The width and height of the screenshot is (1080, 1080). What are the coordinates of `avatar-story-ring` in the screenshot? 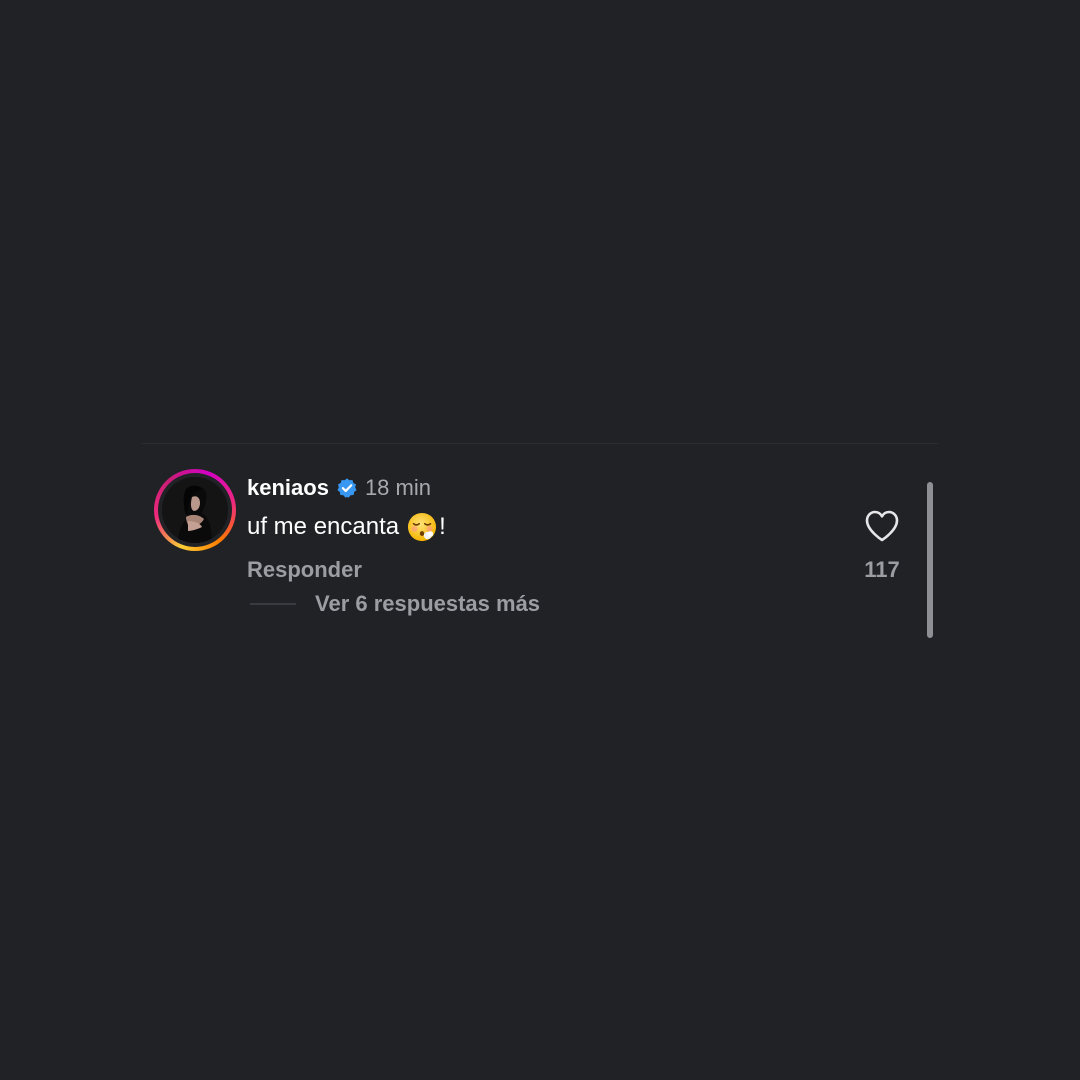 It's located at (195, 510).